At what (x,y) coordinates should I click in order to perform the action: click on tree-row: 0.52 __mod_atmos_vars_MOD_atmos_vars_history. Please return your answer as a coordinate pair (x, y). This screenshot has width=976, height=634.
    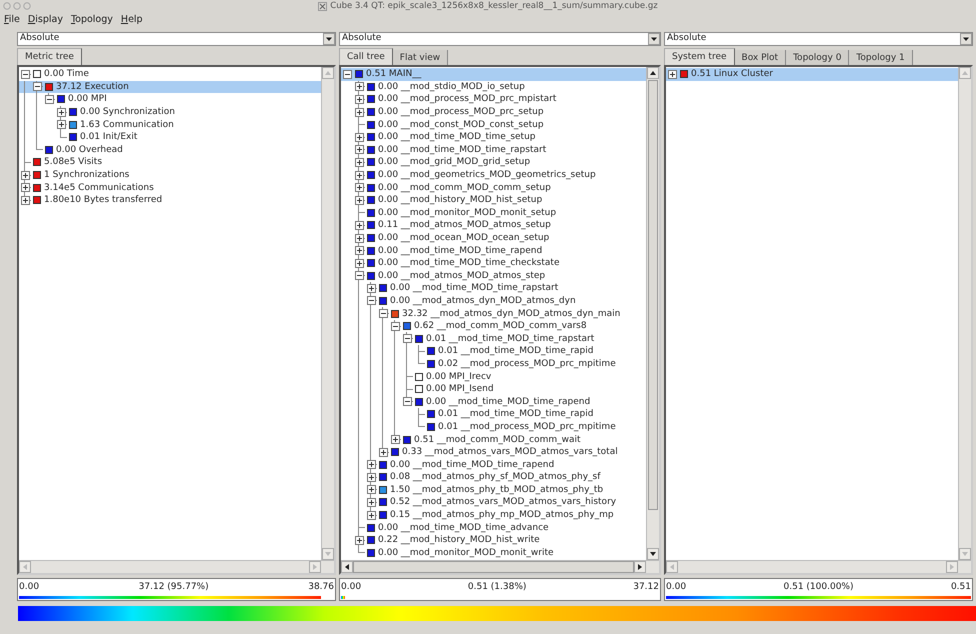
    Looking at the image, I should click on (493, 502).